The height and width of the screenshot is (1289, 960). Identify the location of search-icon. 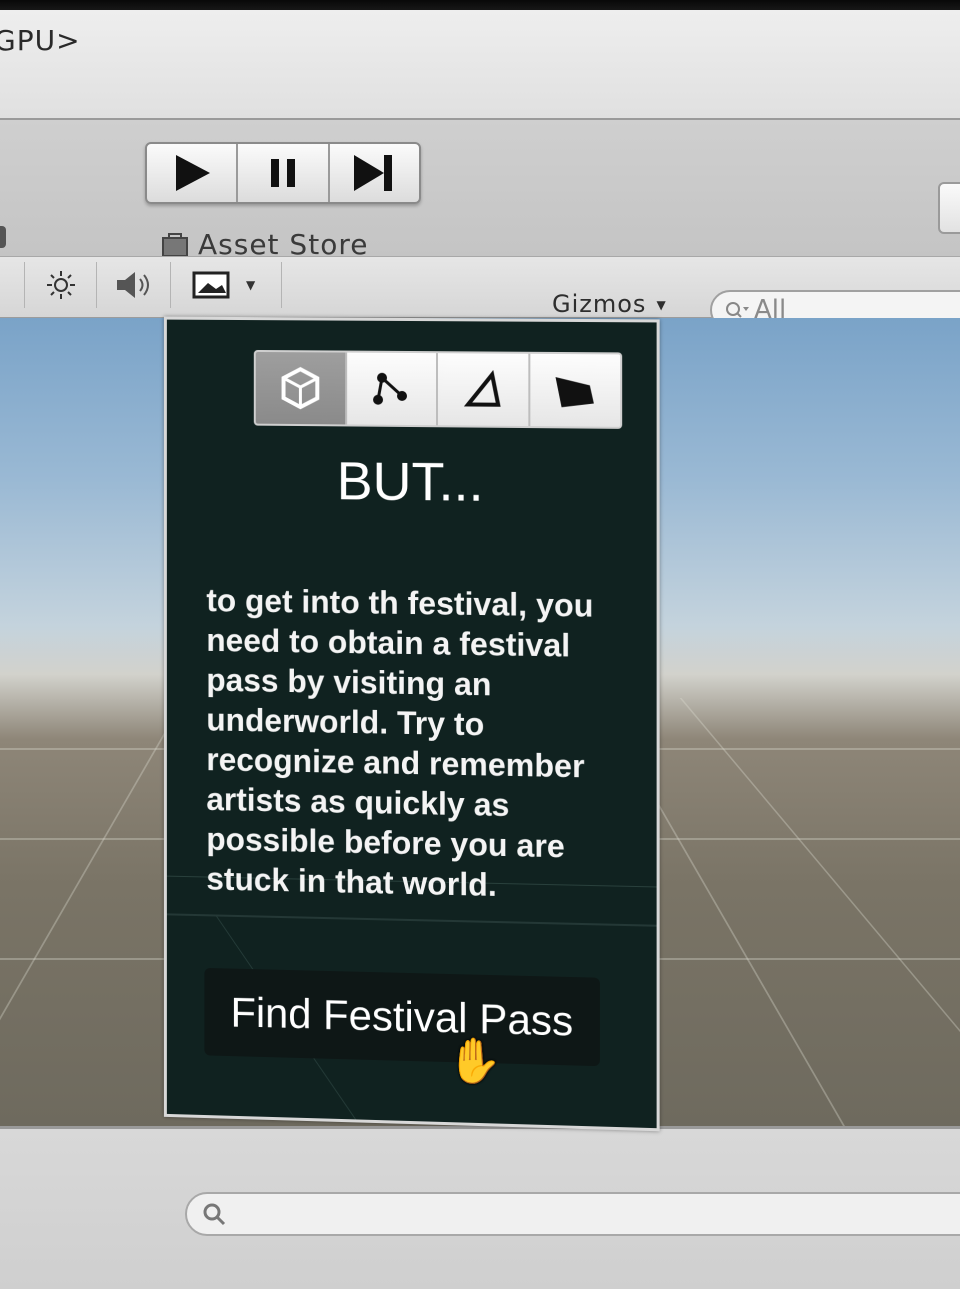
(214, 1214).